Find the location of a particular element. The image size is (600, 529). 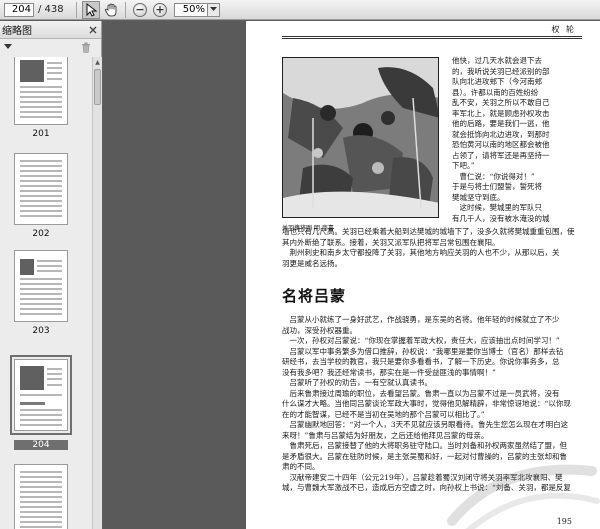

scroll-up-icon: ▲ is located at coordinates (97, 62).